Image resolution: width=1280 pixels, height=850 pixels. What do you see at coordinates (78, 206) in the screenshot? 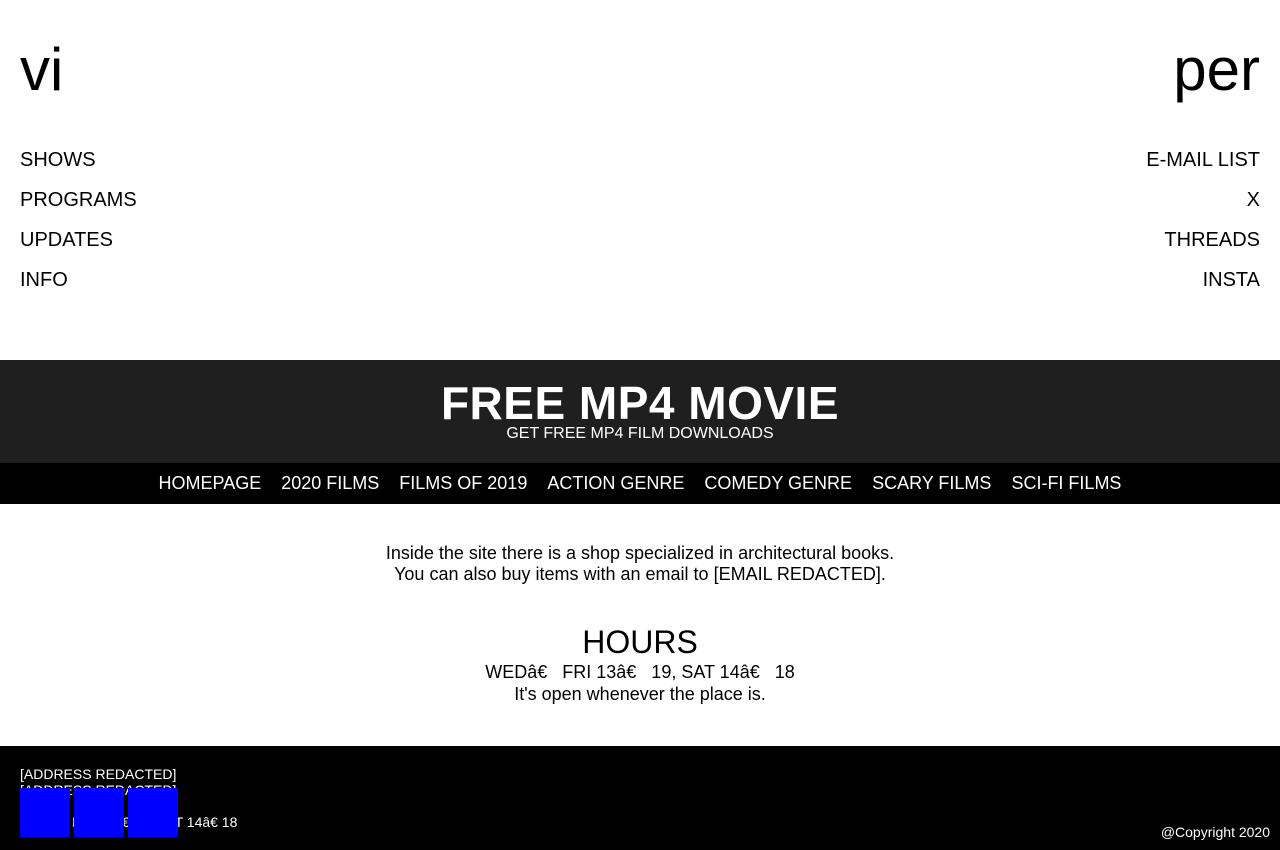
I see `nav-item-programs: PROGRAMS` at bounding box center [78, 206].